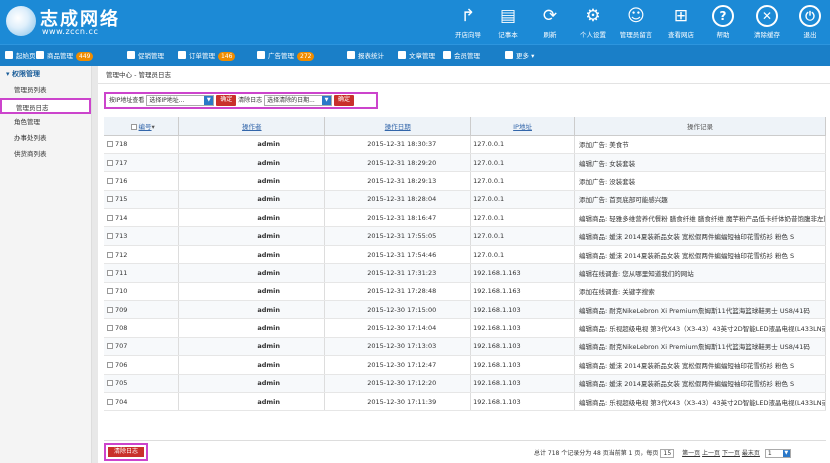 Image resolution: width=830 pixels, height=463 pixels. Describe the element at coordinates (20, 56) in the screenshot. I see `nav-item: 起始页` at that location.